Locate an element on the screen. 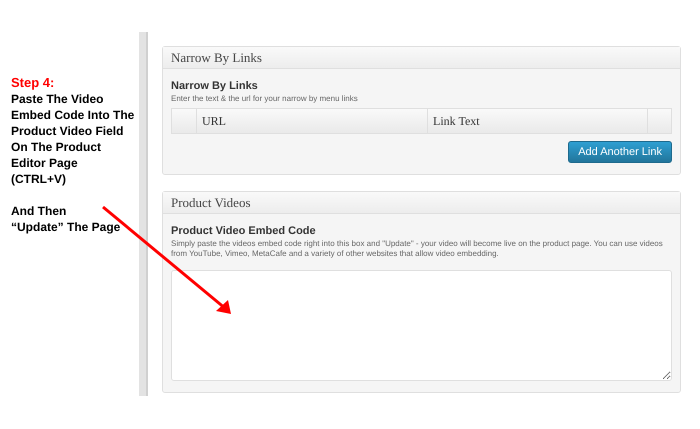 The width and height of the screenshot is (700, 429). panel-title: Product Videos is located at coordinates (211, 203).